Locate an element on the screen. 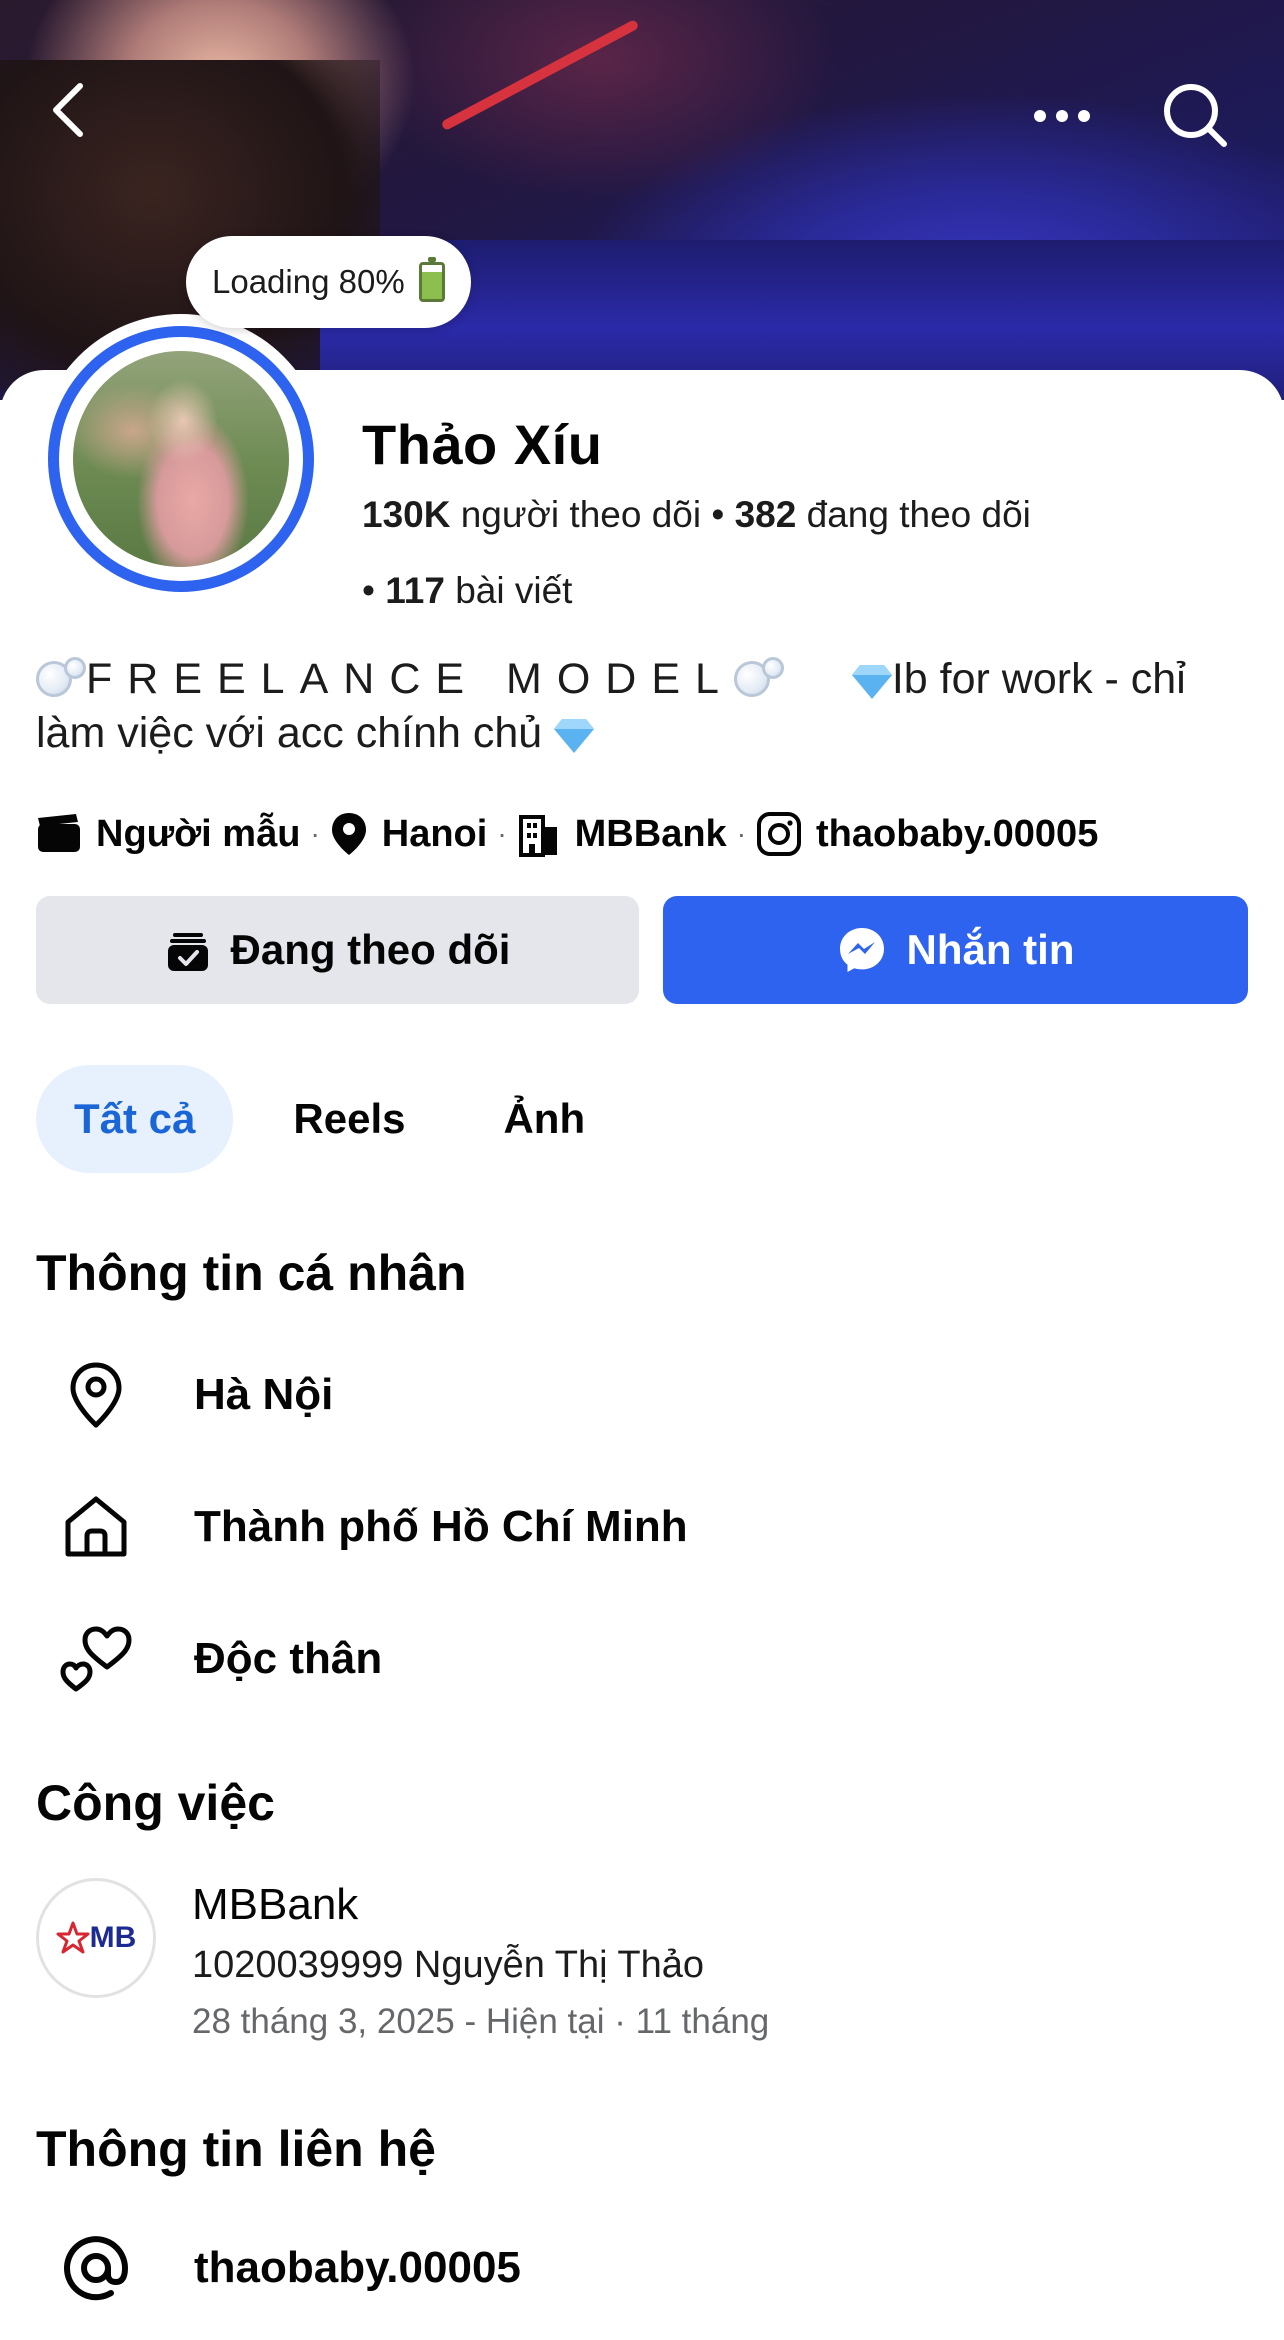 The width and height of the screenshot is (1284, 2340). clapperboard-icon is located at coordinates (59, 833).